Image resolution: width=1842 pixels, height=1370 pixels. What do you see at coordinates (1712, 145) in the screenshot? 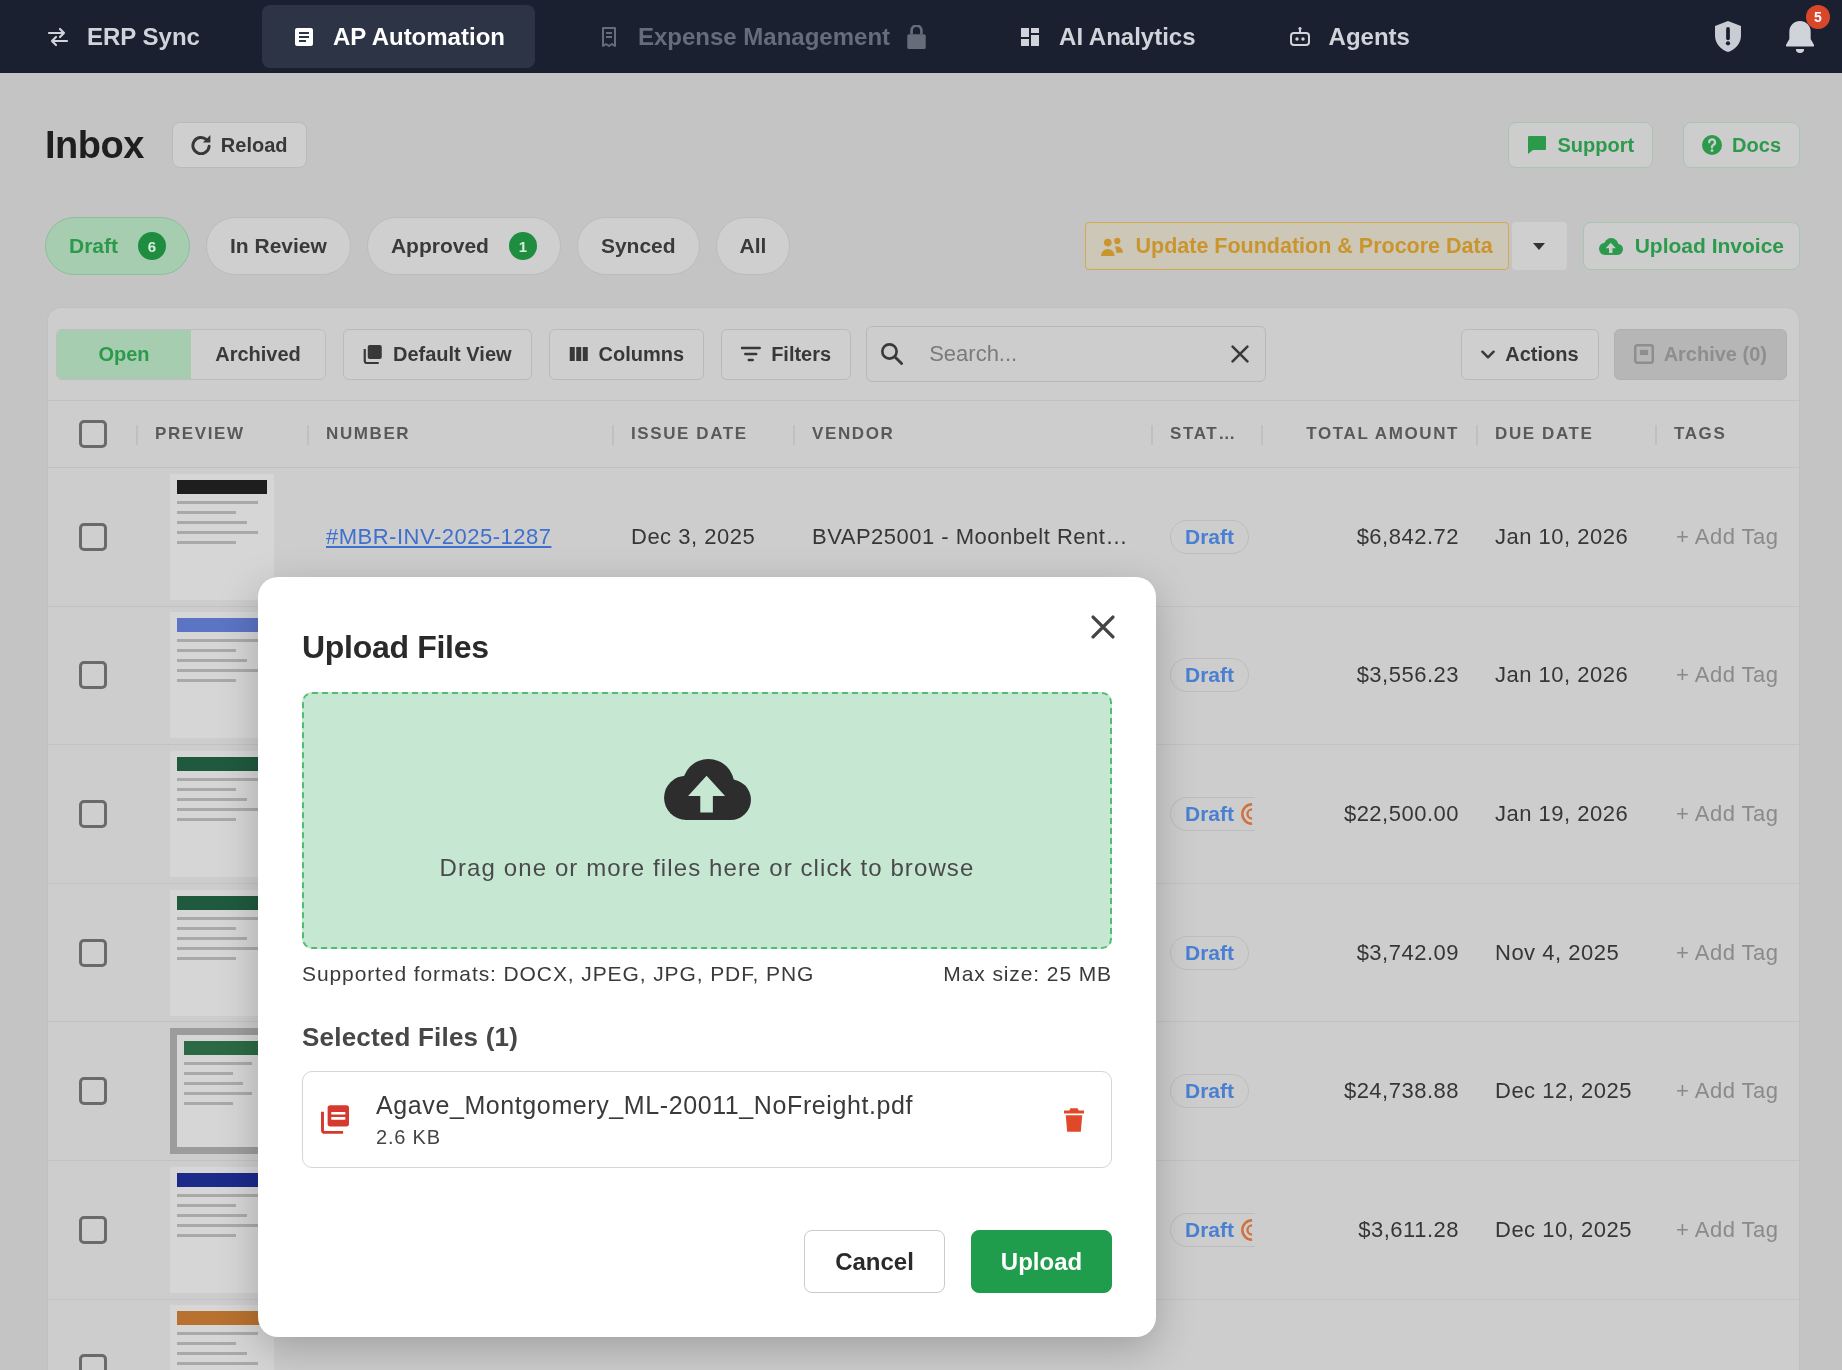
I see `help-icon` at bounding box center [1712, 145].